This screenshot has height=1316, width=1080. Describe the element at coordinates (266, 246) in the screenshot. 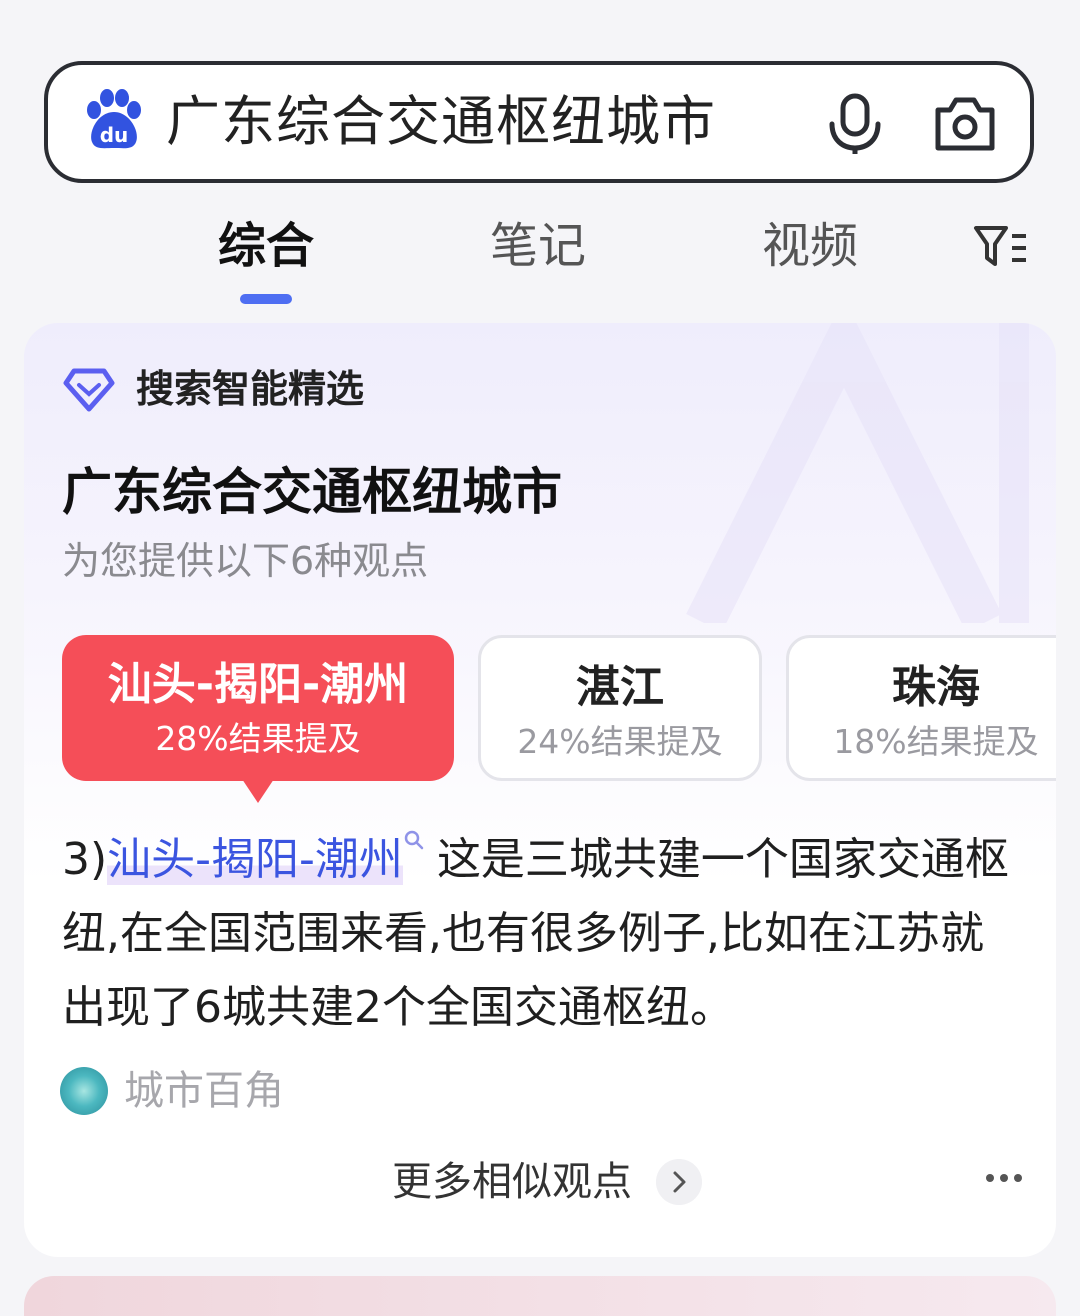

I see `tab-comprehensive: 综合` at that location.